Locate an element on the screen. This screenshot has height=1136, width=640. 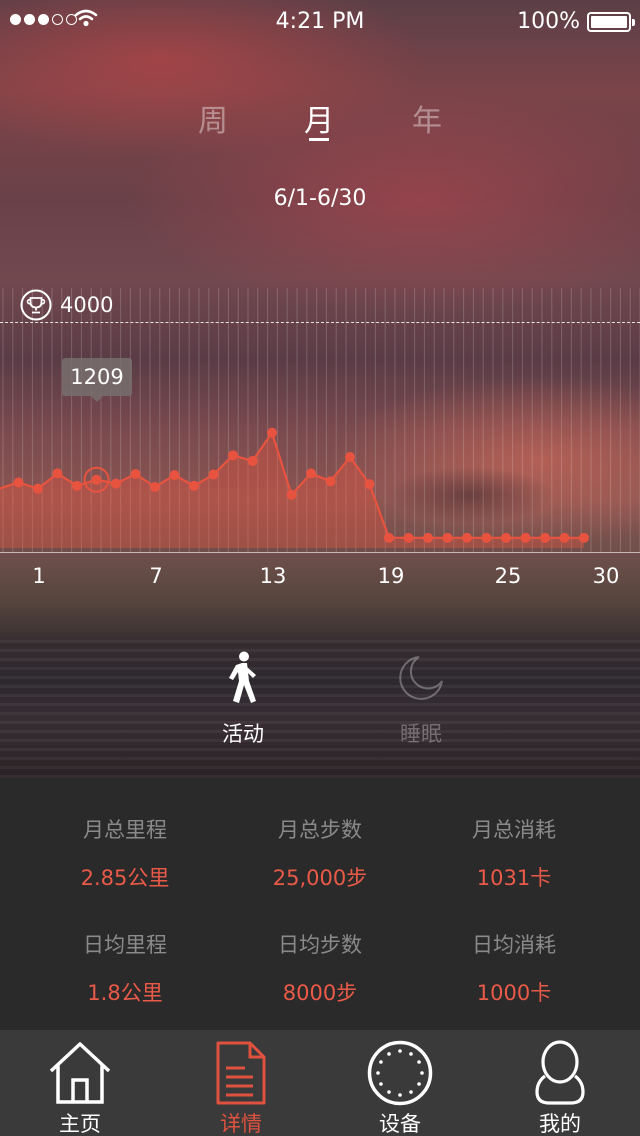
status-bar: 4:21 PM 100% is located at coordinates (320, 22).